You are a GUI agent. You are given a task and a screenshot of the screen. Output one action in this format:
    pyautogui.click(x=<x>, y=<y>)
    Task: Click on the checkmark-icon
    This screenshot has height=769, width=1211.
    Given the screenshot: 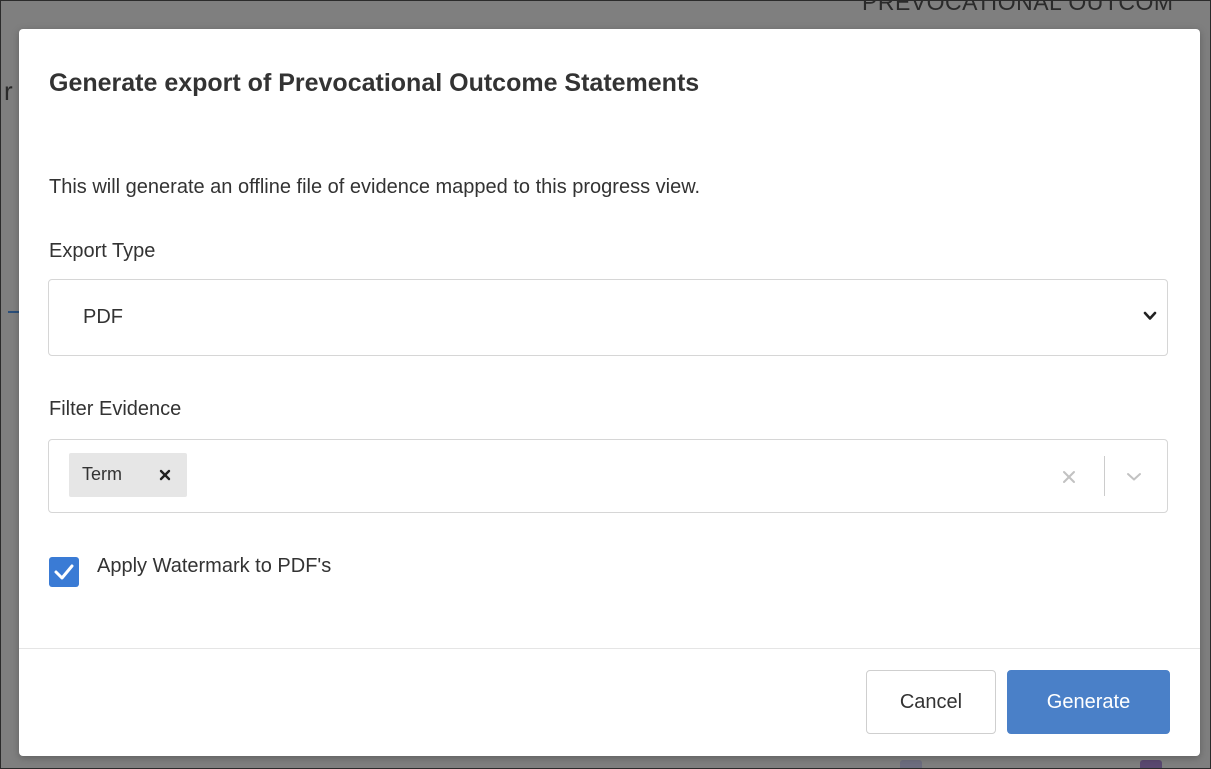 What is the action you would take?
    pyautogui.click(x=64, y=572)
    